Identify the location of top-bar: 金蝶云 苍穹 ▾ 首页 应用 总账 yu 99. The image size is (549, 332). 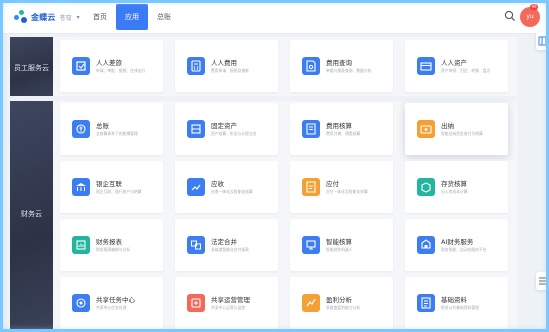
(274, 17).